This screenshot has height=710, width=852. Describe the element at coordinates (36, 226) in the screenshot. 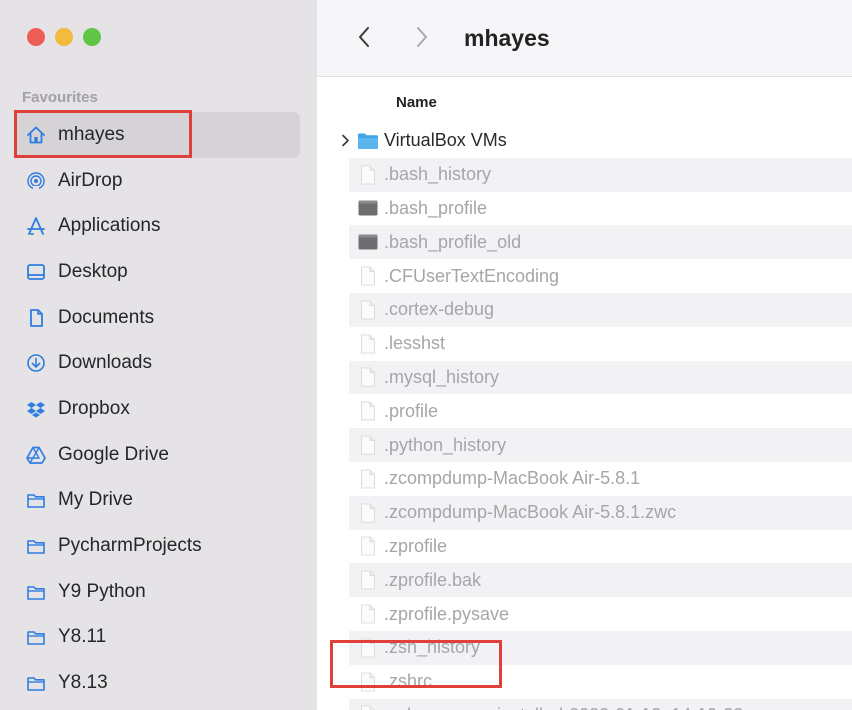

I see `applications-icon` at that location.